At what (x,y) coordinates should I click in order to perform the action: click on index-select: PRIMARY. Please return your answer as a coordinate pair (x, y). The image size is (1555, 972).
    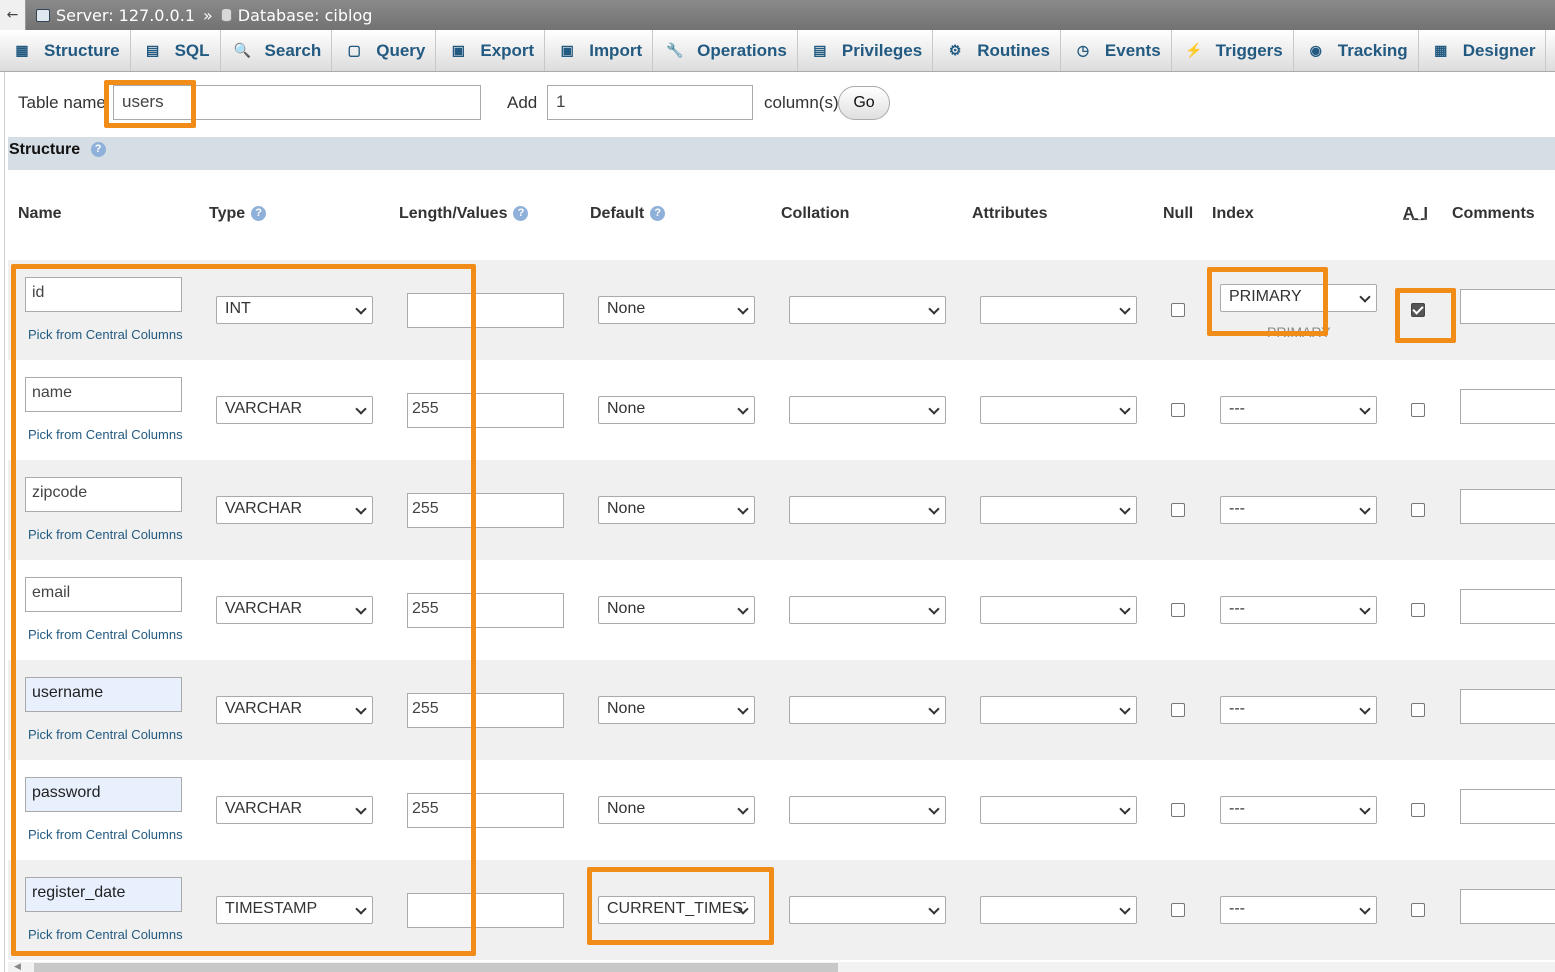
    Looking at the image, I should click on (1298, 298).